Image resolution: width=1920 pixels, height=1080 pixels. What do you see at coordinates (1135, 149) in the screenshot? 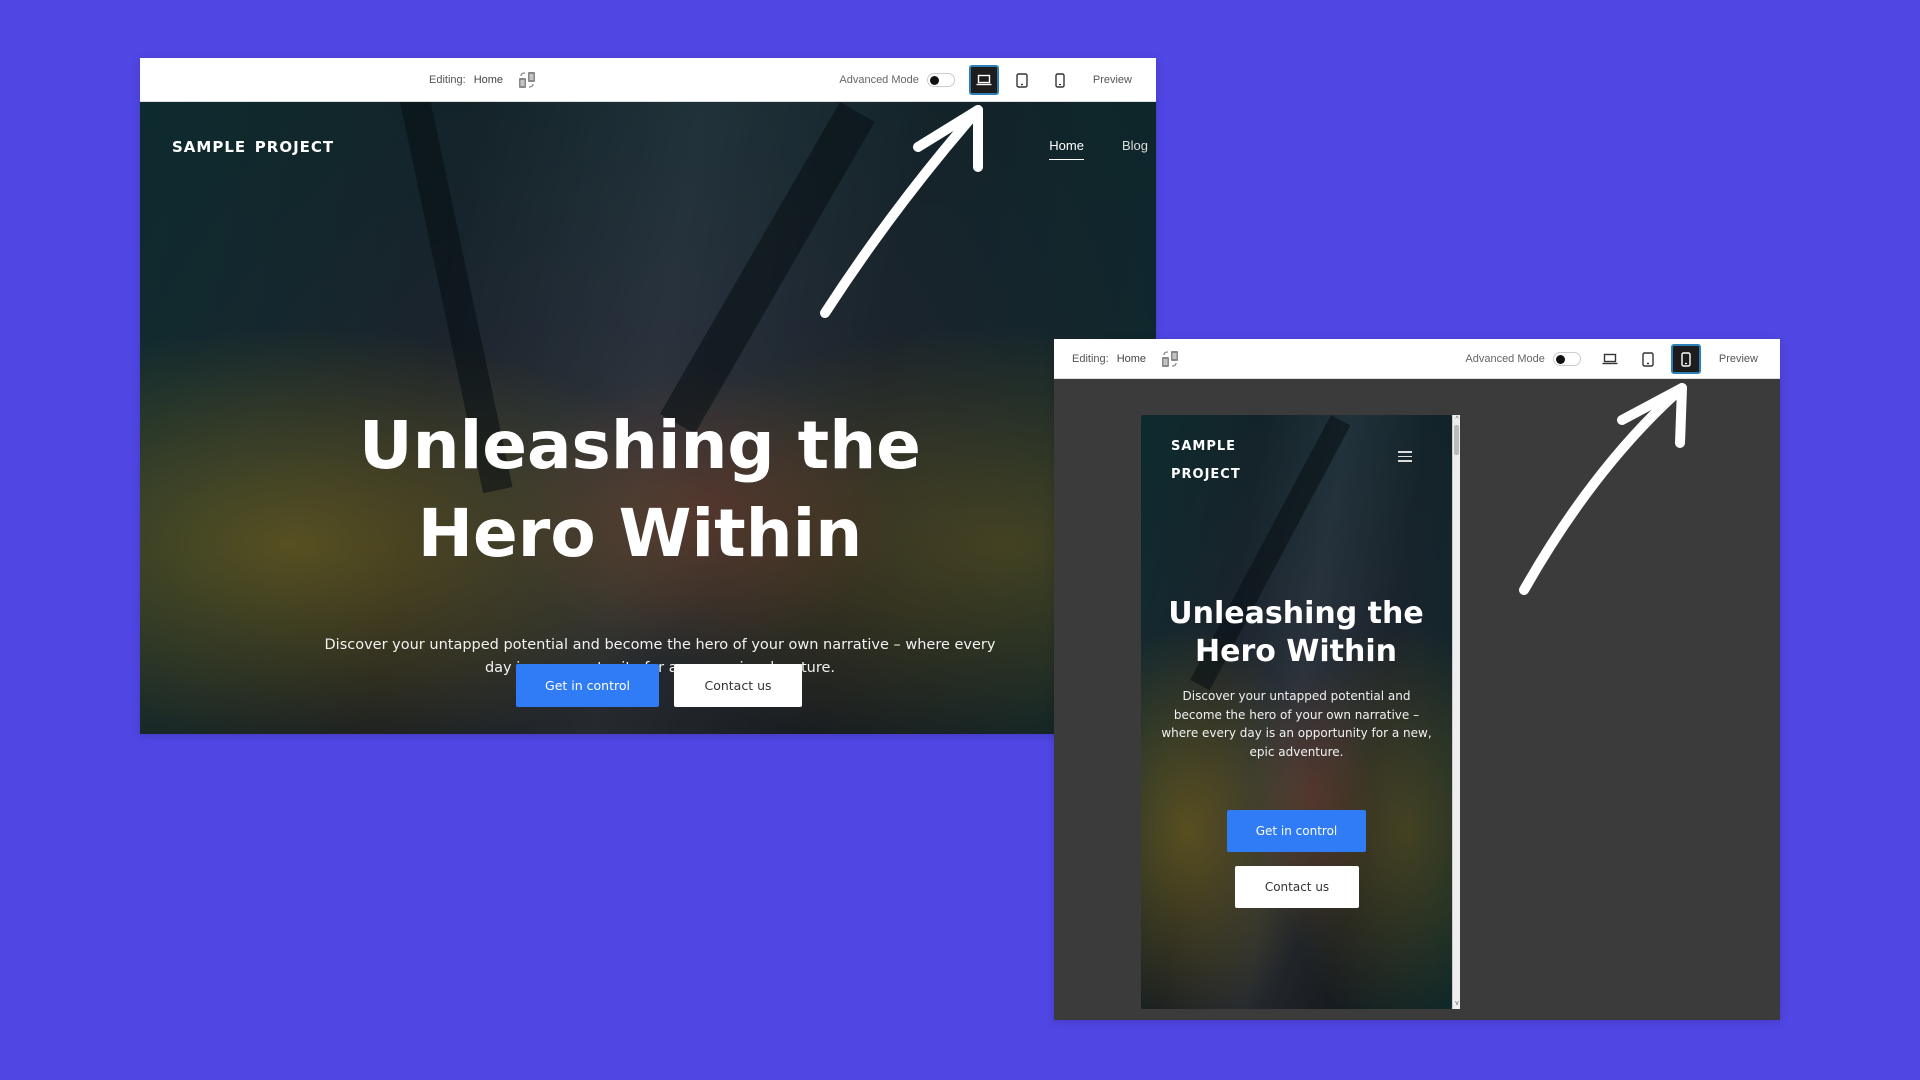
I see `nav-blog: Blog` at bounding box center [1135, 149].